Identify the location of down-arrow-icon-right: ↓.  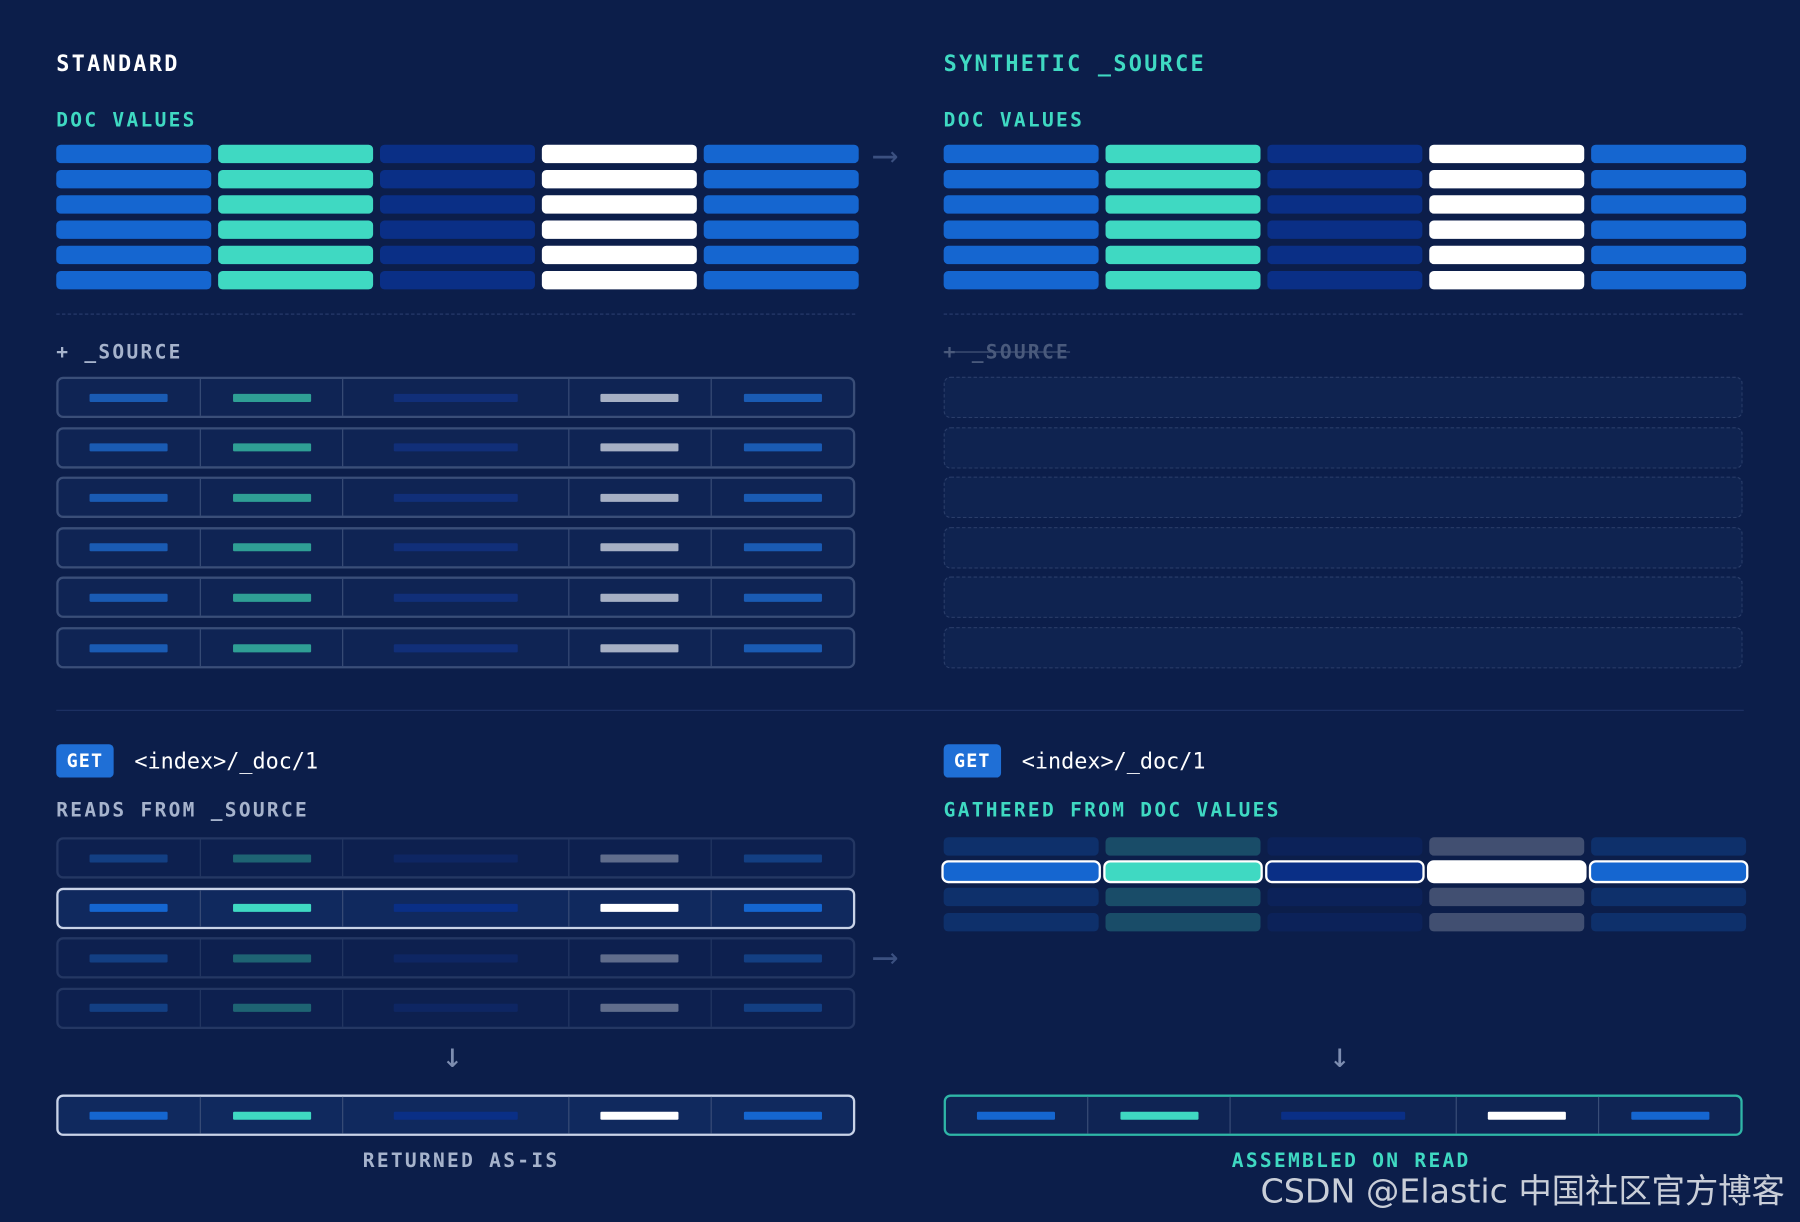
(1340, 1056).